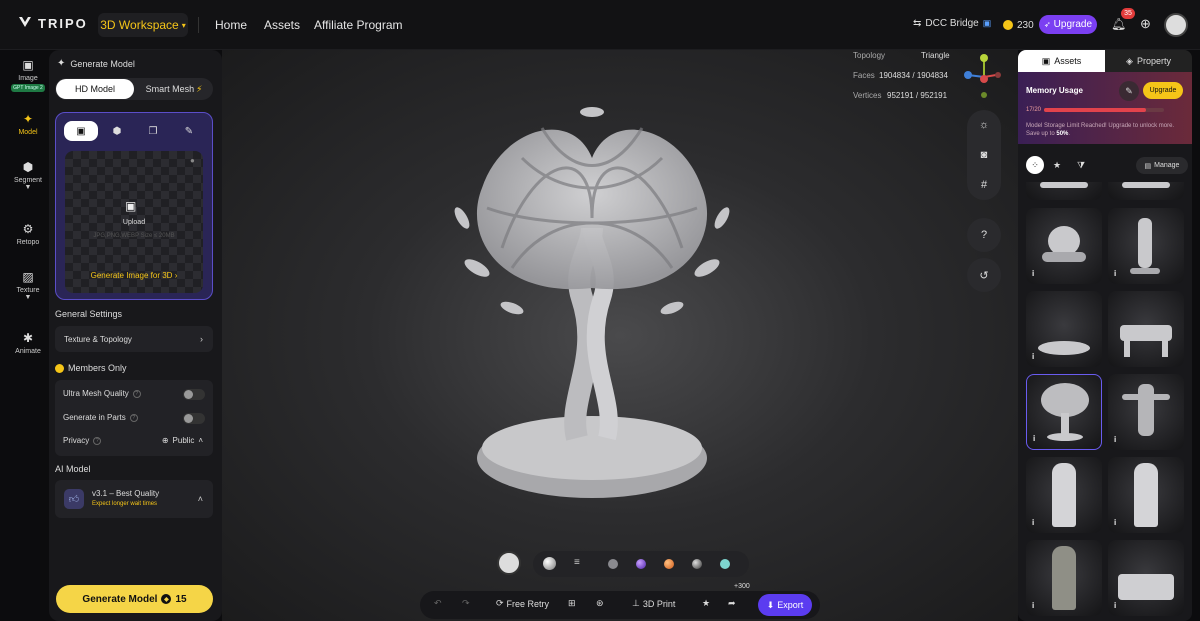  Describe the element at coordinates (985, 77) in the screenshot. I see `axis-gizmo` at that location.